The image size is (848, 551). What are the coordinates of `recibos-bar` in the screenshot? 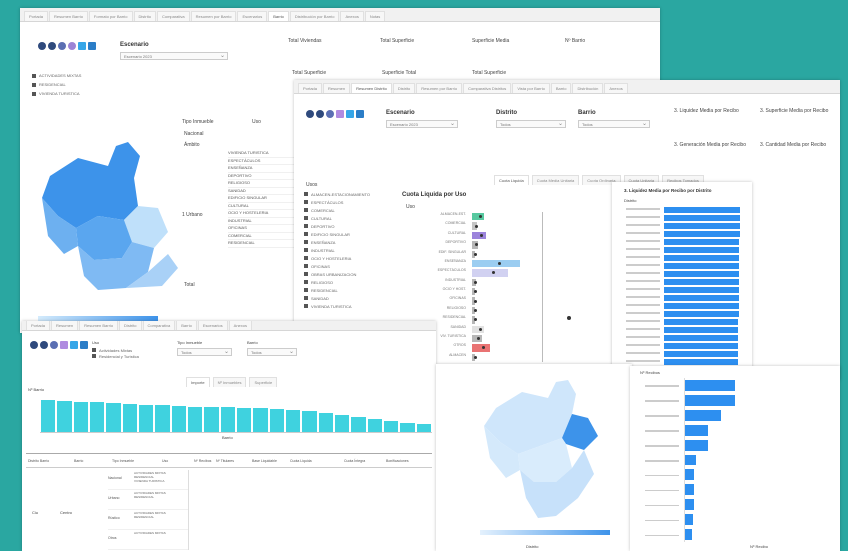 It's located at (703, 415).